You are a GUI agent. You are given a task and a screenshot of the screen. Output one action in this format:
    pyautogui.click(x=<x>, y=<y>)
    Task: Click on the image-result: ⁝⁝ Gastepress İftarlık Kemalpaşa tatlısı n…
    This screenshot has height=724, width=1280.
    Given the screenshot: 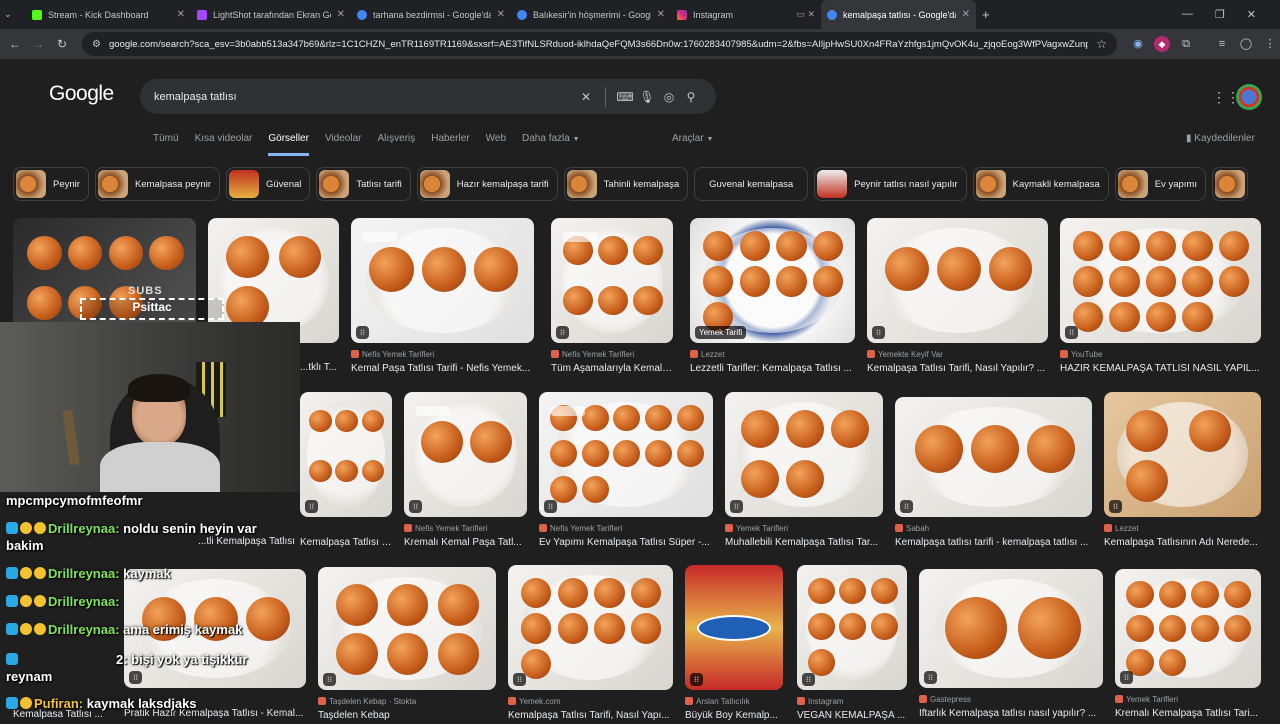 What is the action you would take?
    pyautogui.click(x=1011, y=645)
    